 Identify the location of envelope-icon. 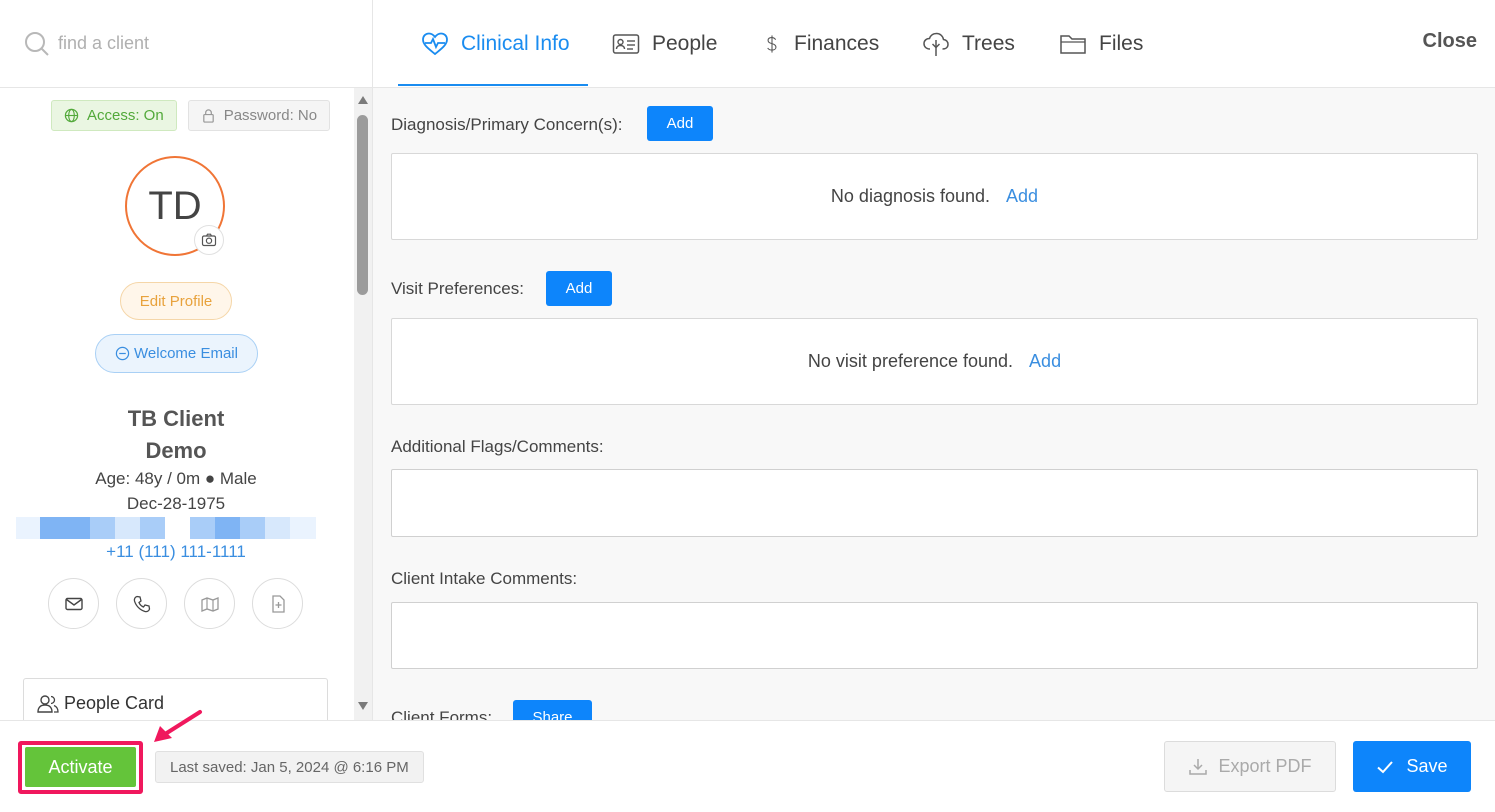
(73, 603).